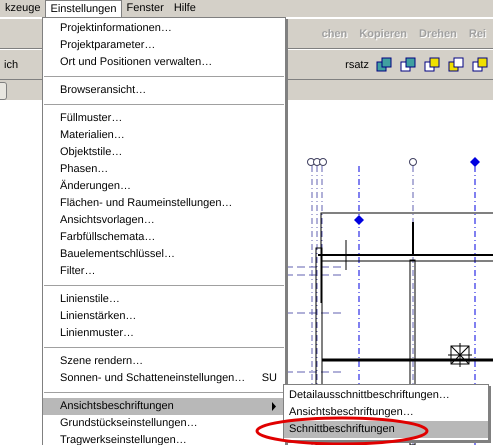 Image resolution: width=493 pixels, height=445 pixels. I want to click on menu-item: Schnittbeschriftungen, so click(386, 429).